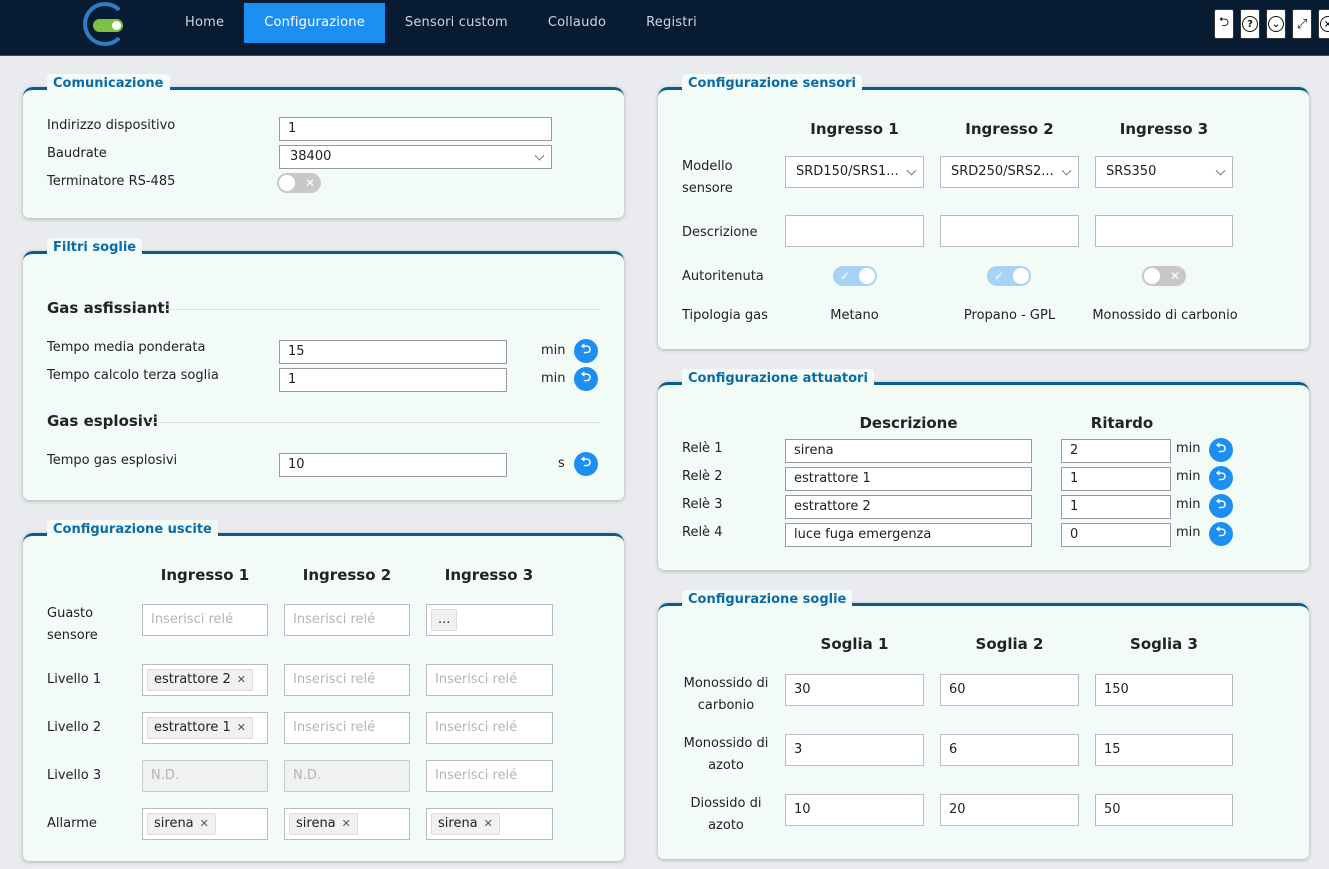 This screenshot has width=1329, height=869. Describe the element at coordinates (1116, 535) in the screenshot. I see `rele-4-ritardo-input: 0` at that location.